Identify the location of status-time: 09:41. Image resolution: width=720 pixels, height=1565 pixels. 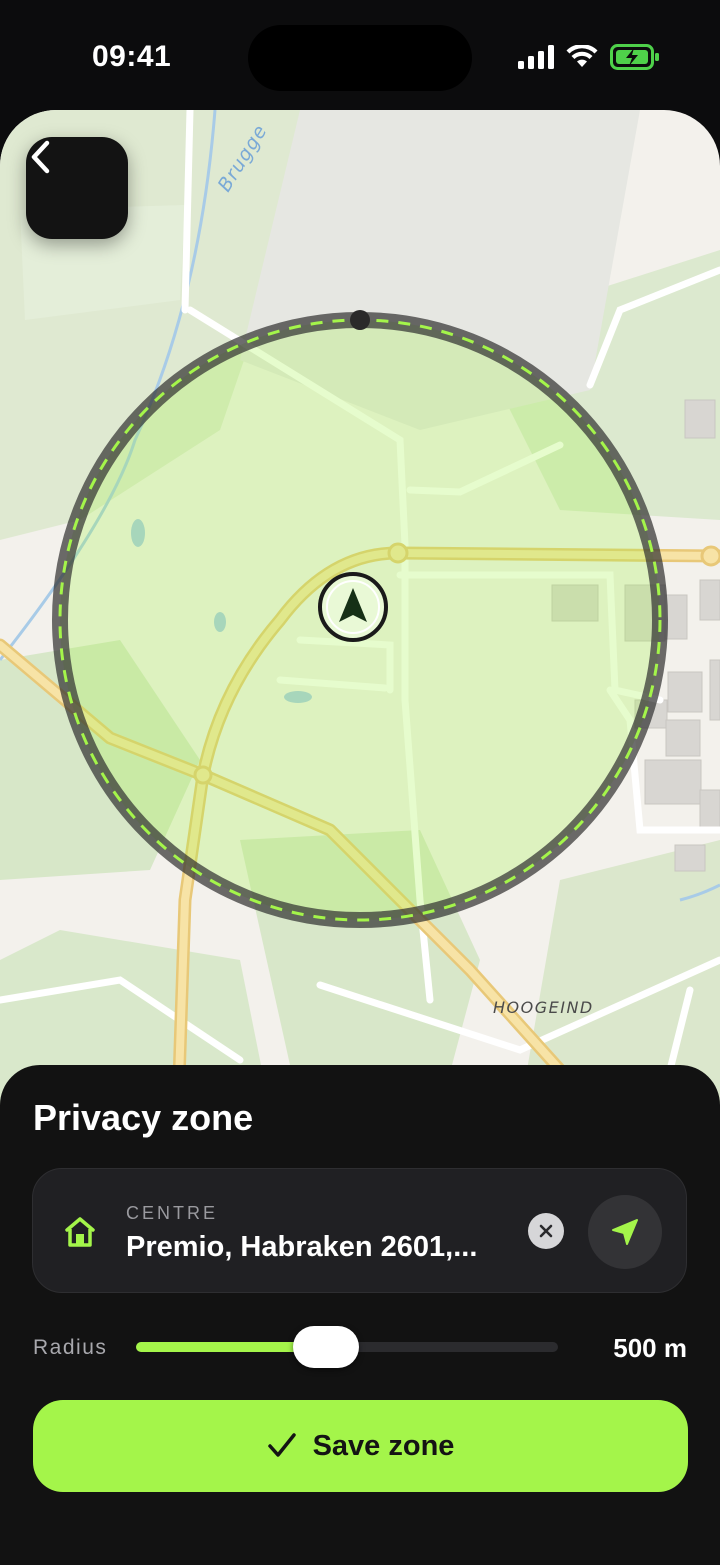
(132, 56).